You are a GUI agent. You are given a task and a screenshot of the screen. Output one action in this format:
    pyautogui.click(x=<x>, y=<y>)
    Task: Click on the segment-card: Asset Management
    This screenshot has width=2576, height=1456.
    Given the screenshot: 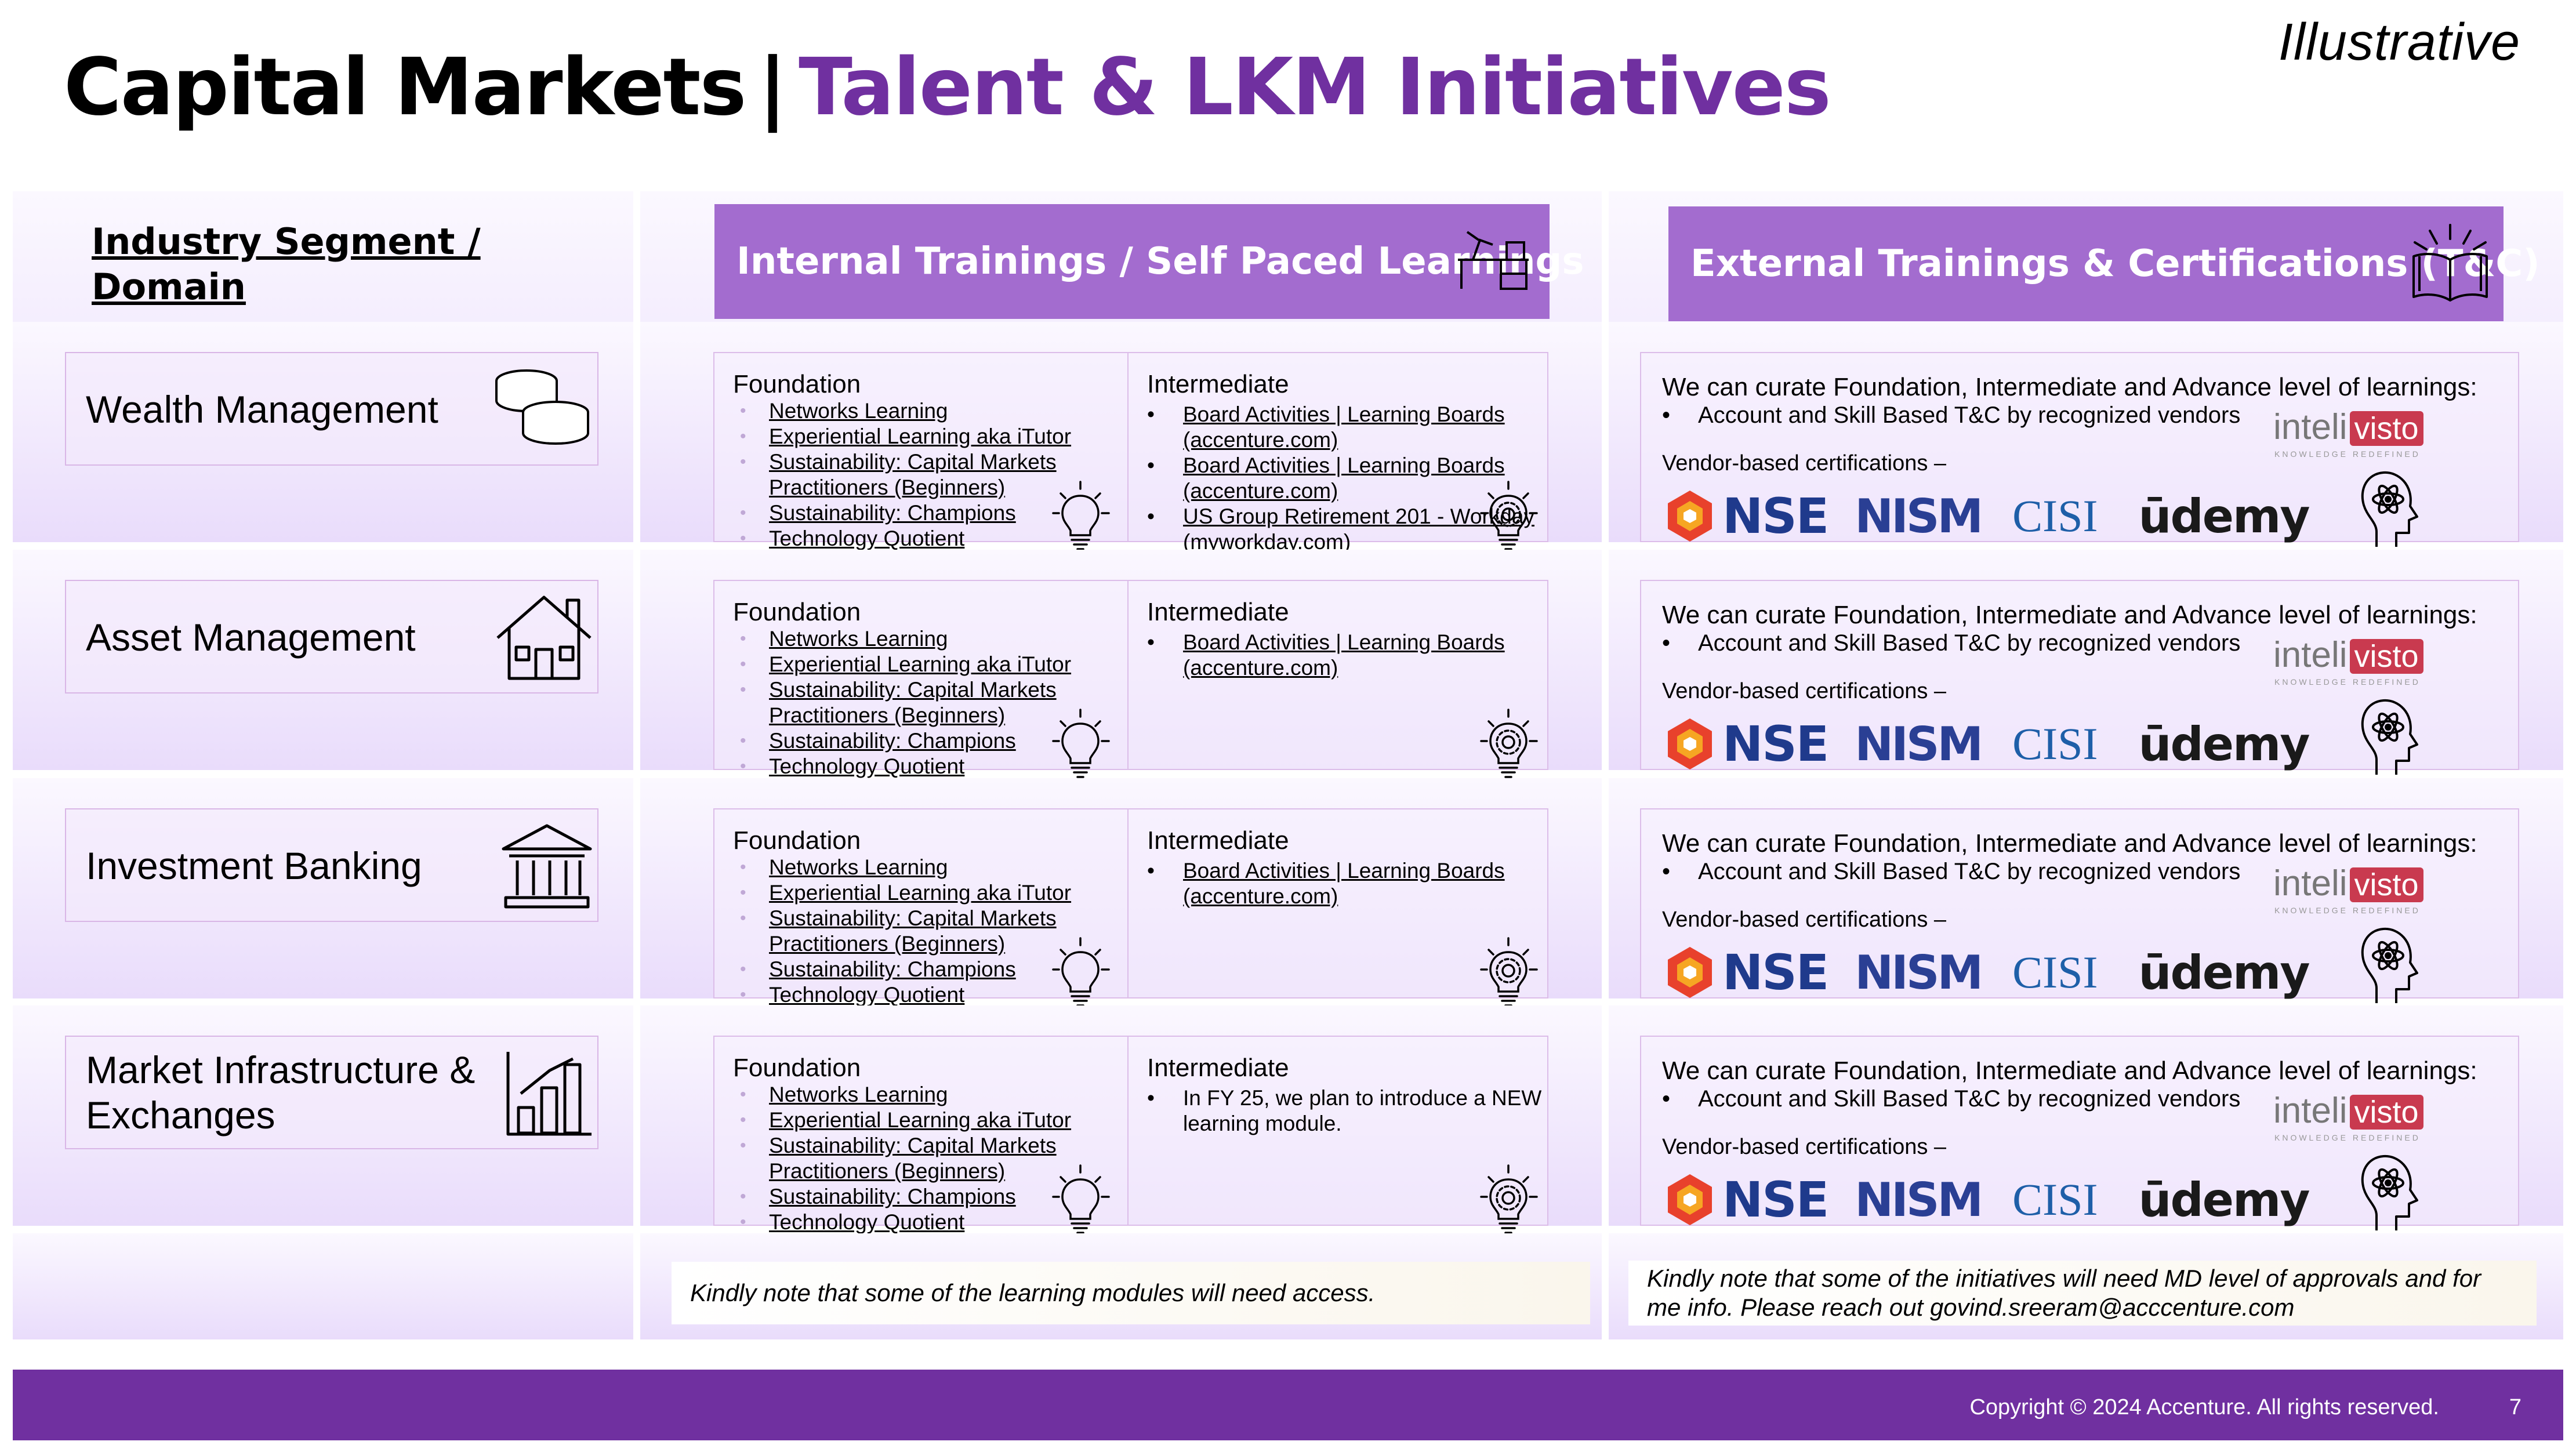 What is the action you would take?
    pyautogui.click(x=331, y=636)
    